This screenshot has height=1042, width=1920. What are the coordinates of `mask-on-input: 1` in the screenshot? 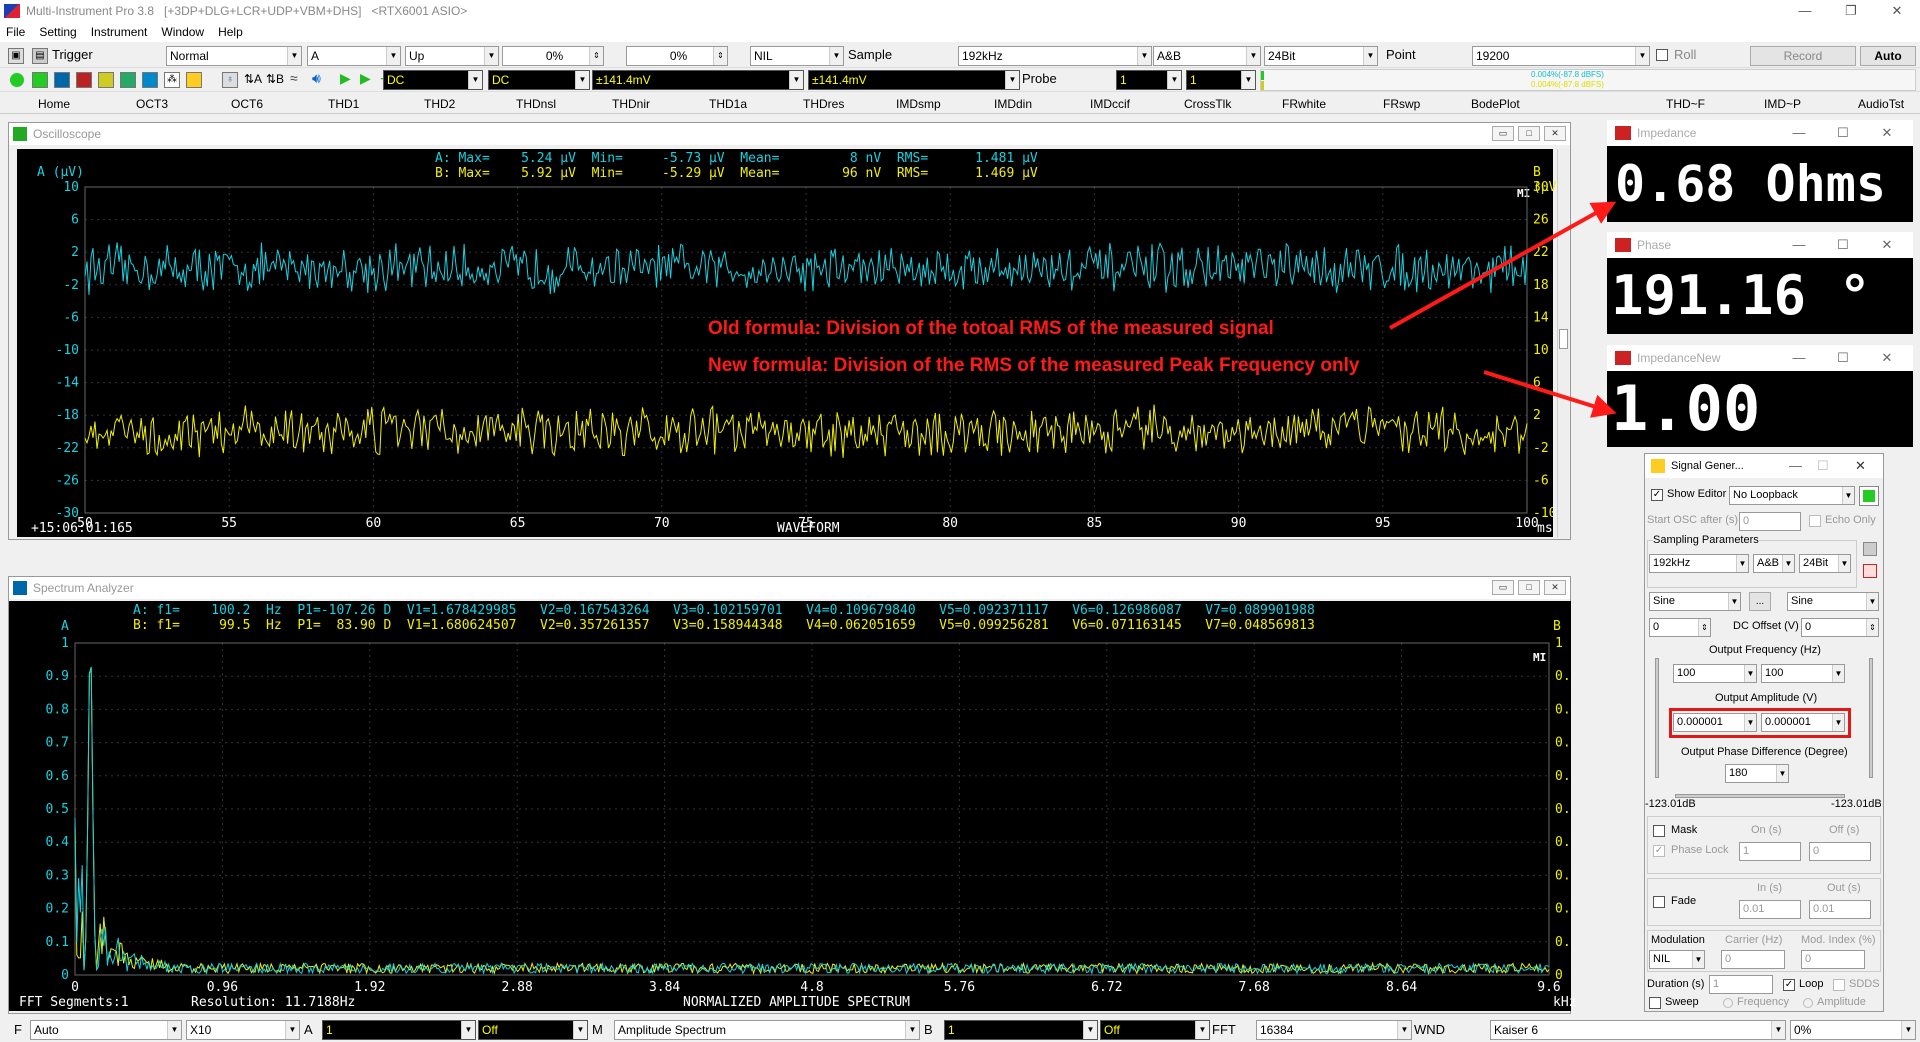 It's located at (1770, 851).